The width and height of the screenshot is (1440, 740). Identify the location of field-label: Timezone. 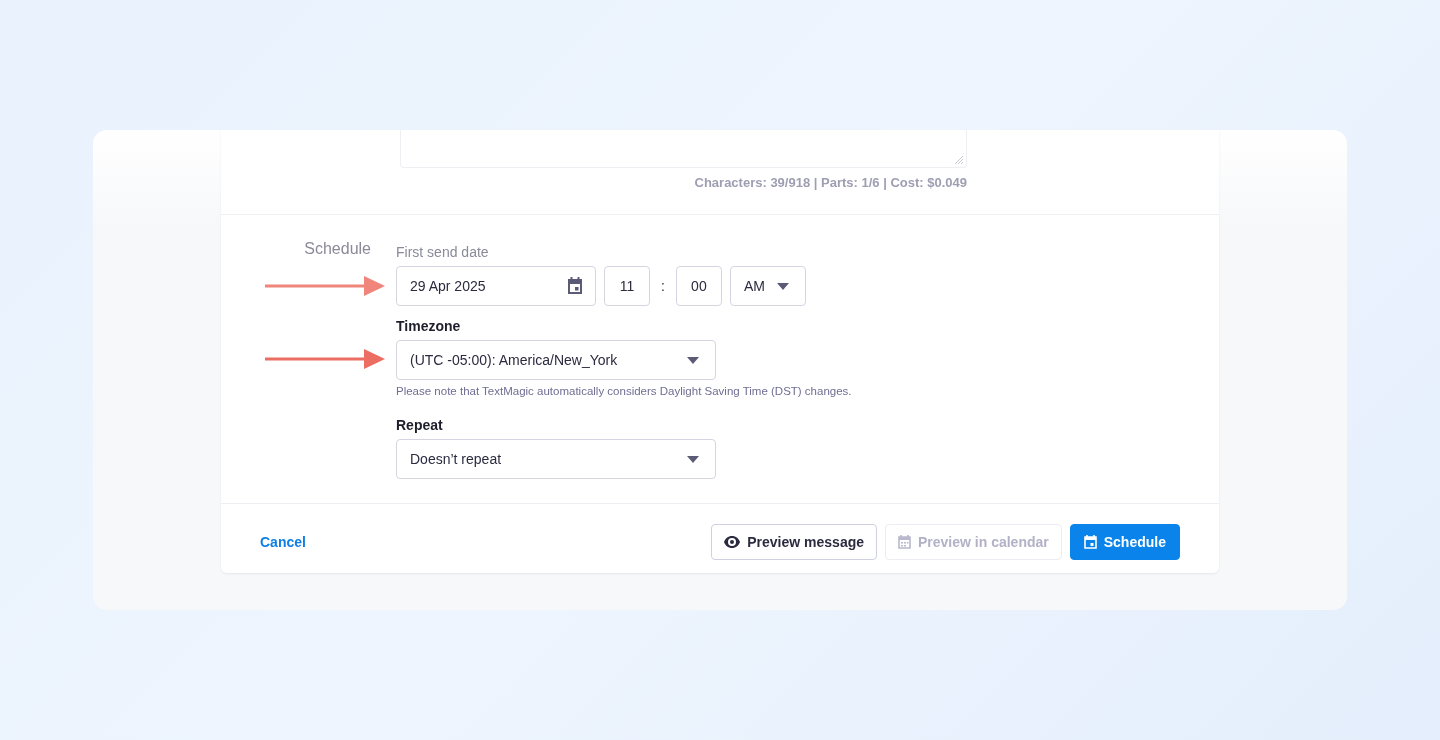
(429, 326).